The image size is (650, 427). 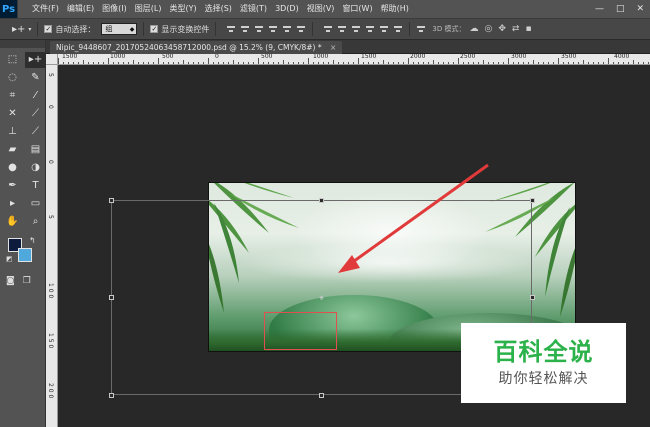 What do you see at coordinates (516, 29) in the screenshot?
I see `slide-3d-icon: ⇄` at bounding box center [516, 29].